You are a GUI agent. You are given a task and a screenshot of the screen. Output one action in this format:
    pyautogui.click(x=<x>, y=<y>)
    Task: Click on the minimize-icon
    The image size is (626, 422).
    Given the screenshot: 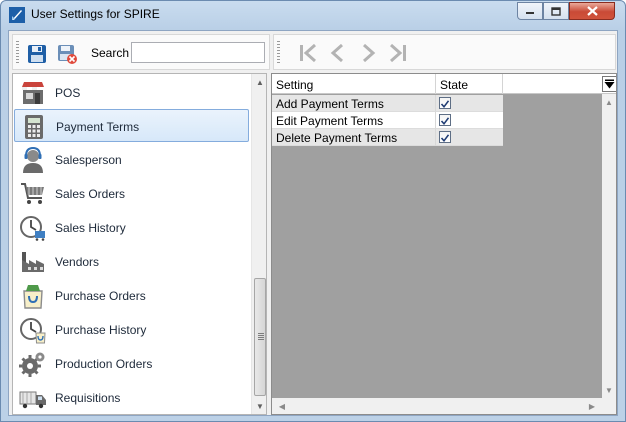 What is the action you would take?
    pyautogui.click(x=530, y=13)
    